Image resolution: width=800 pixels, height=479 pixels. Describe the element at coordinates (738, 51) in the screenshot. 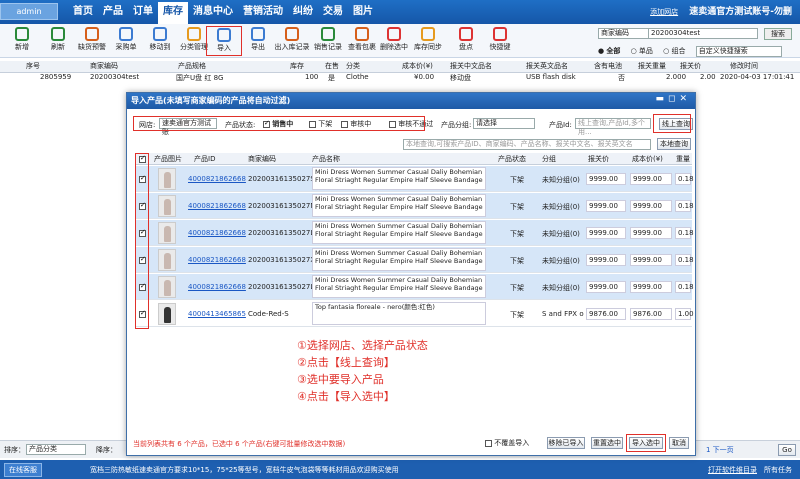

I see `quick-search-select: 自定义快捷搜索` at that location.